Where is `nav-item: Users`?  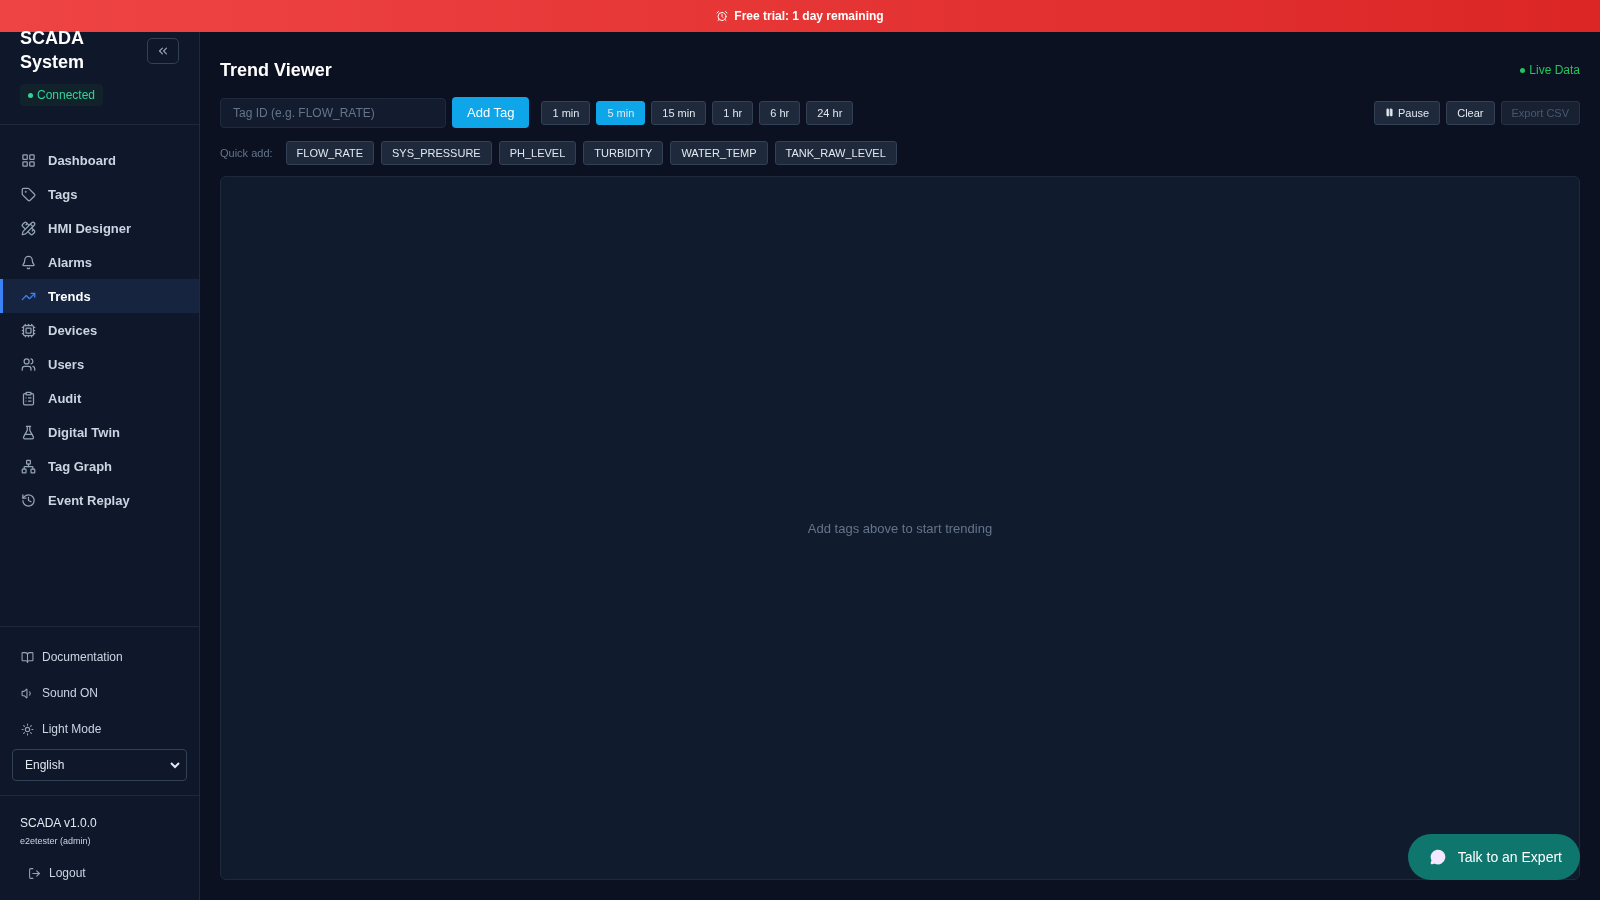 nav-item: Users is located at coordinates (99, 364).